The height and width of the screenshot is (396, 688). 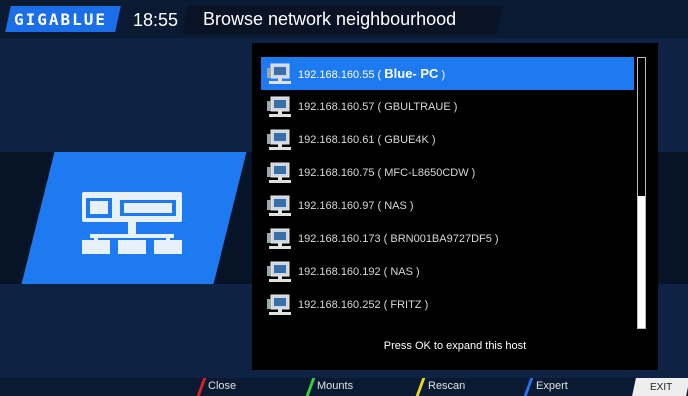 I want to click on host-row: 192.168.160.55 ( Blue- PC ), so click(x=447, y=73).